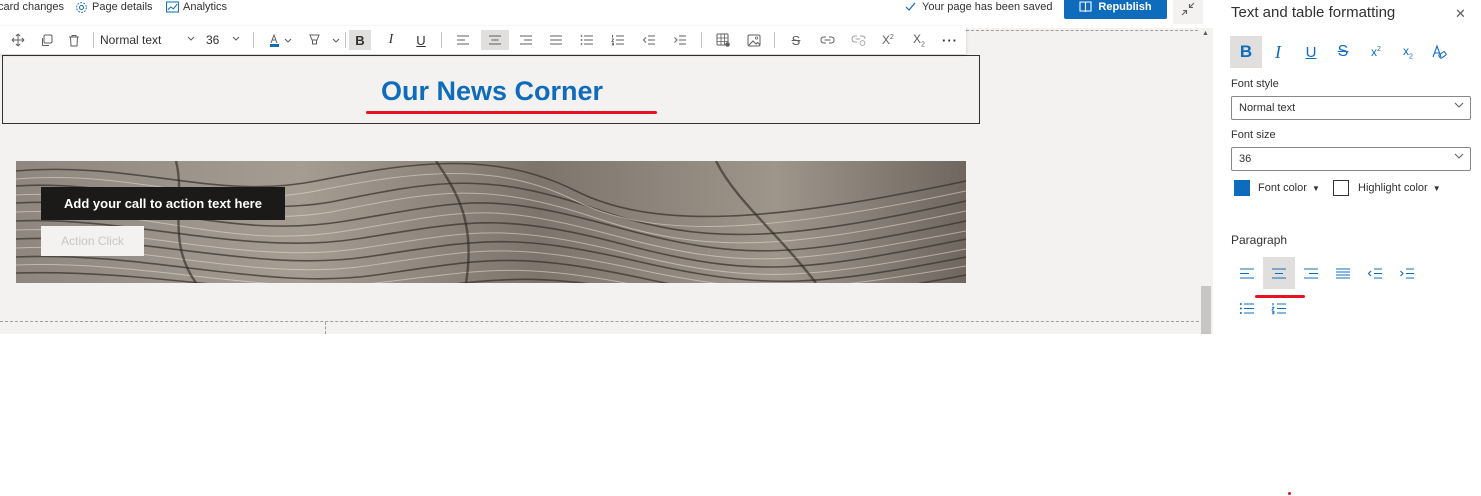 The height and width of the screenshot is (496, 1481). What do you see at coordinates (599, 321) in the screenshot?
I see `section-boundary` at bounding box center [599, 321].